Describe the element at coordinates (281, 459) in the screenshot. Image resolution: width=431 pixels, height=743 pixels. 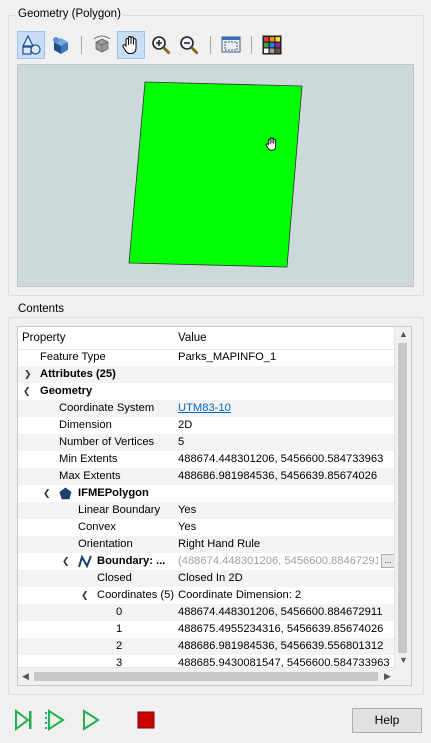
I see `property-value: 488674.448301206, 5456600.584733963` at that location.